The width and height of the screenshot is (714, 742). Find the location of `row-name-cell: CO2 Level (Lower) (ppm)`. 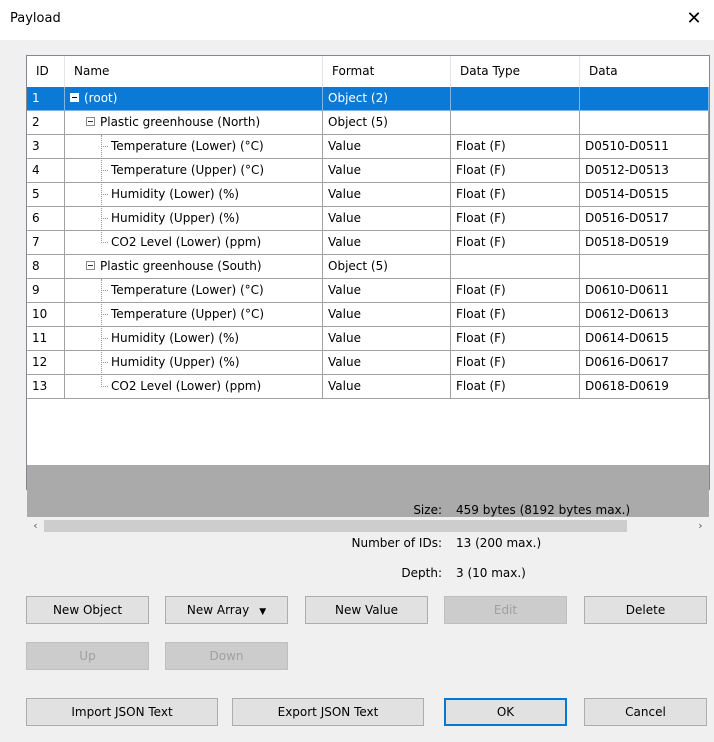

row-name-cell: CO2 Level (Lower) (ppm) is located at coordinates (194, 387).